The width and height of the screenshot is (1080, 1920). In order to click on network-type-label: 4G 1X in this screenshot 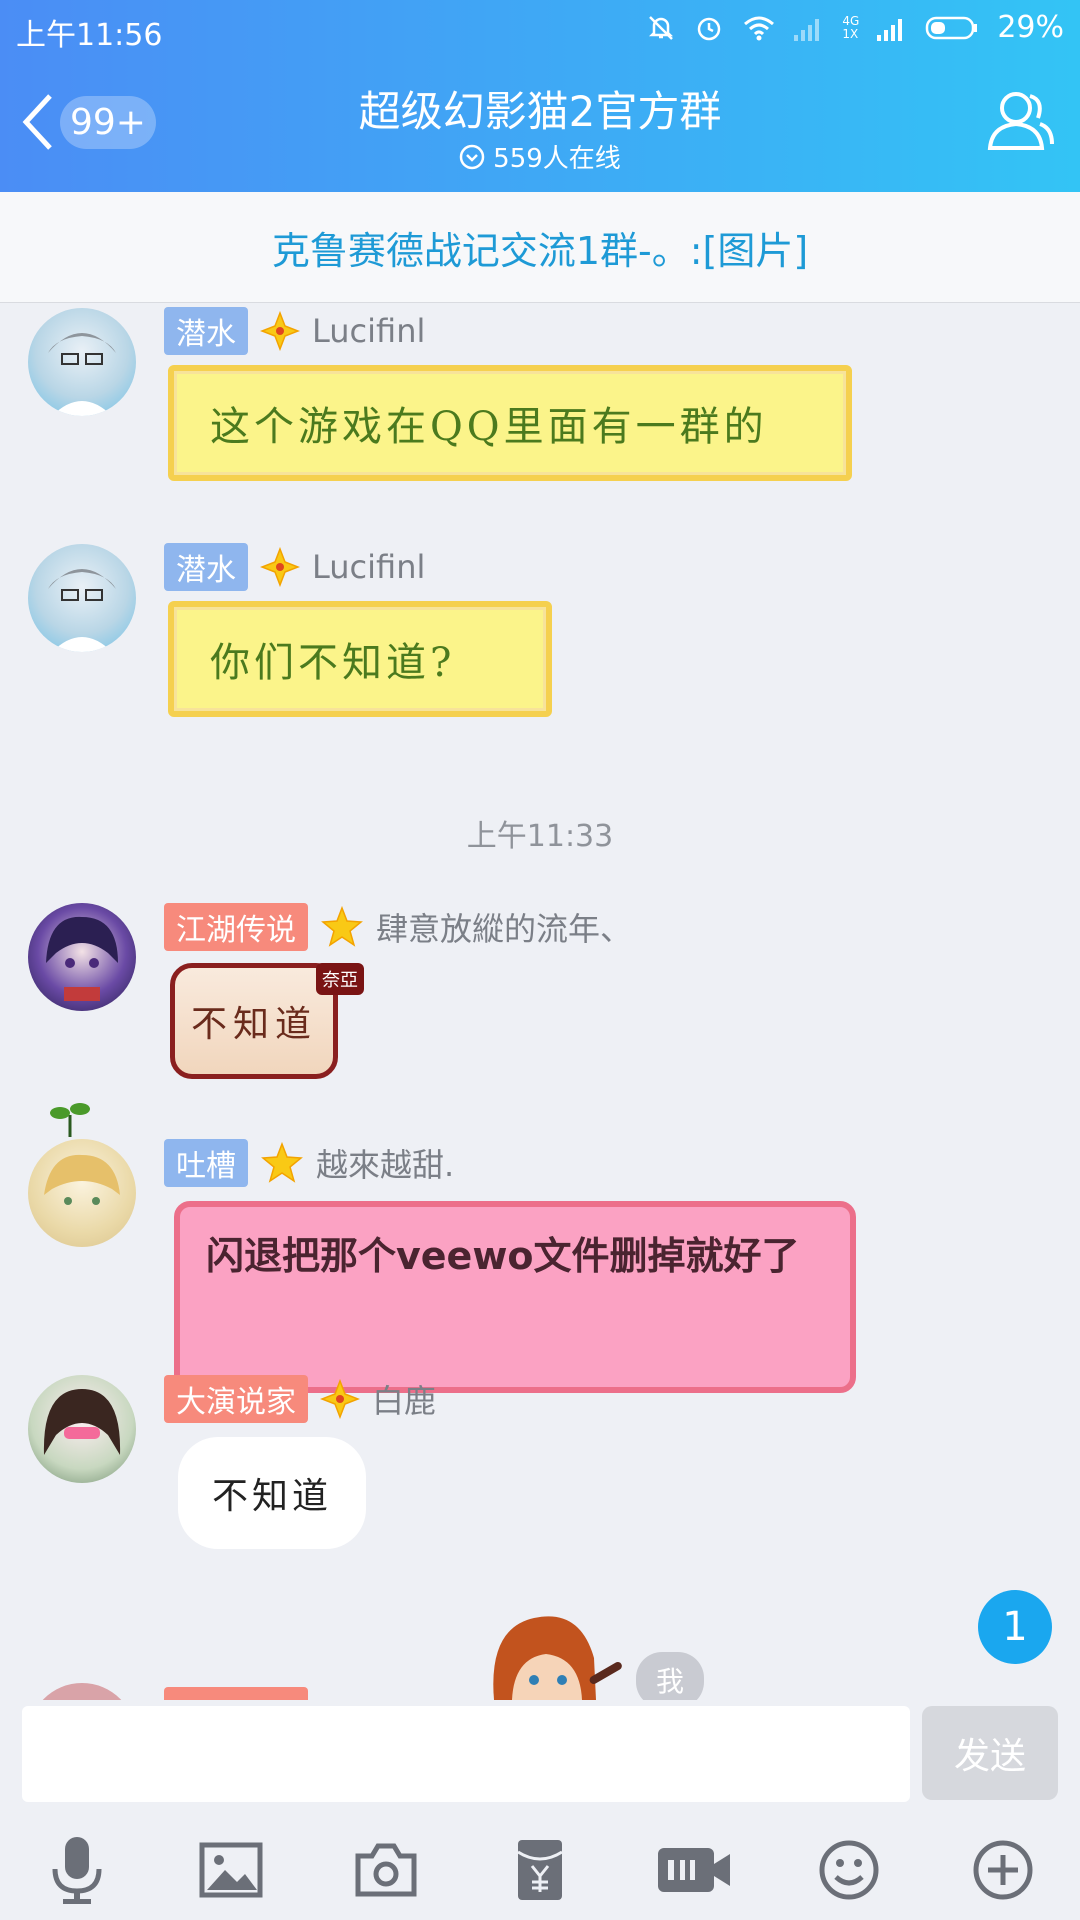, I will do `click(851, 27)`.